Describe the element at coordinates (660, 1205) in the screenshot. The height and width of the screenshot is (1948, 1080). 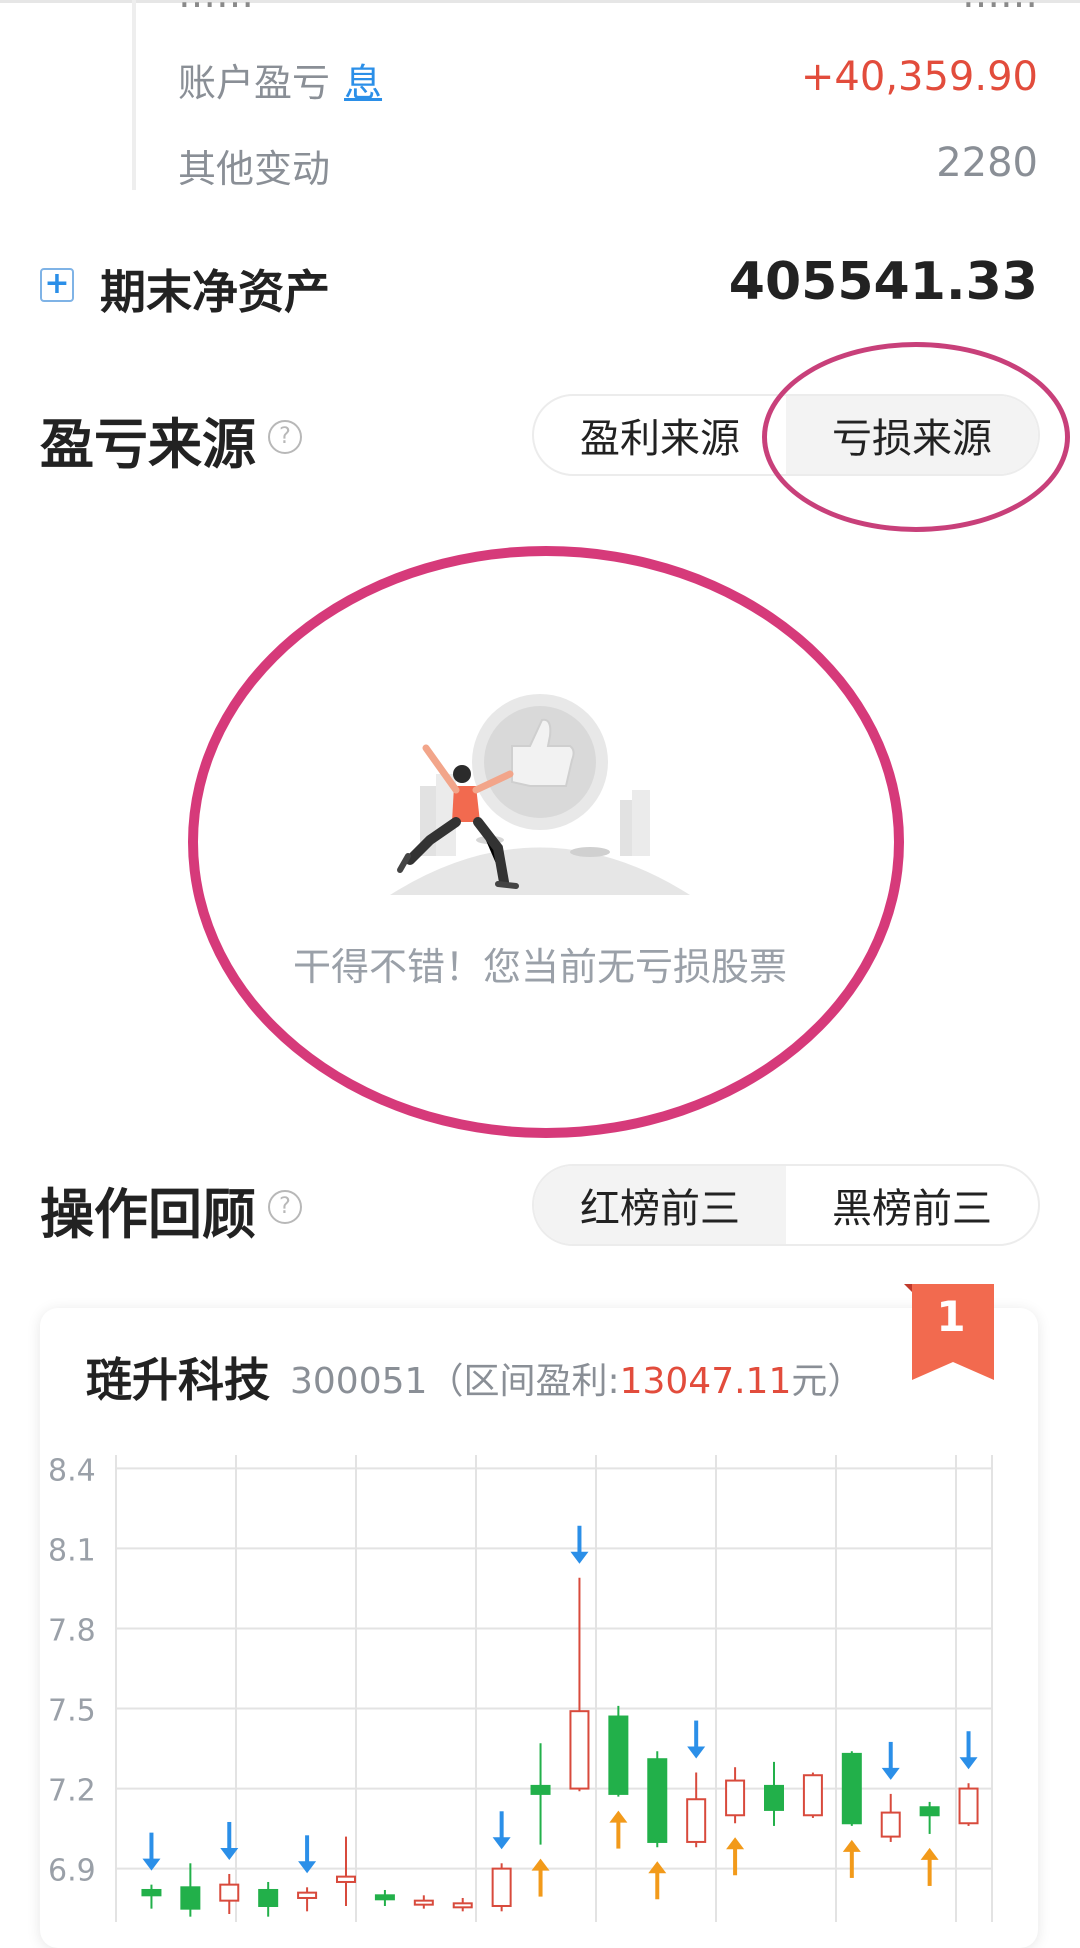
I see `tab-red-top3: 红榜前三` at that location.